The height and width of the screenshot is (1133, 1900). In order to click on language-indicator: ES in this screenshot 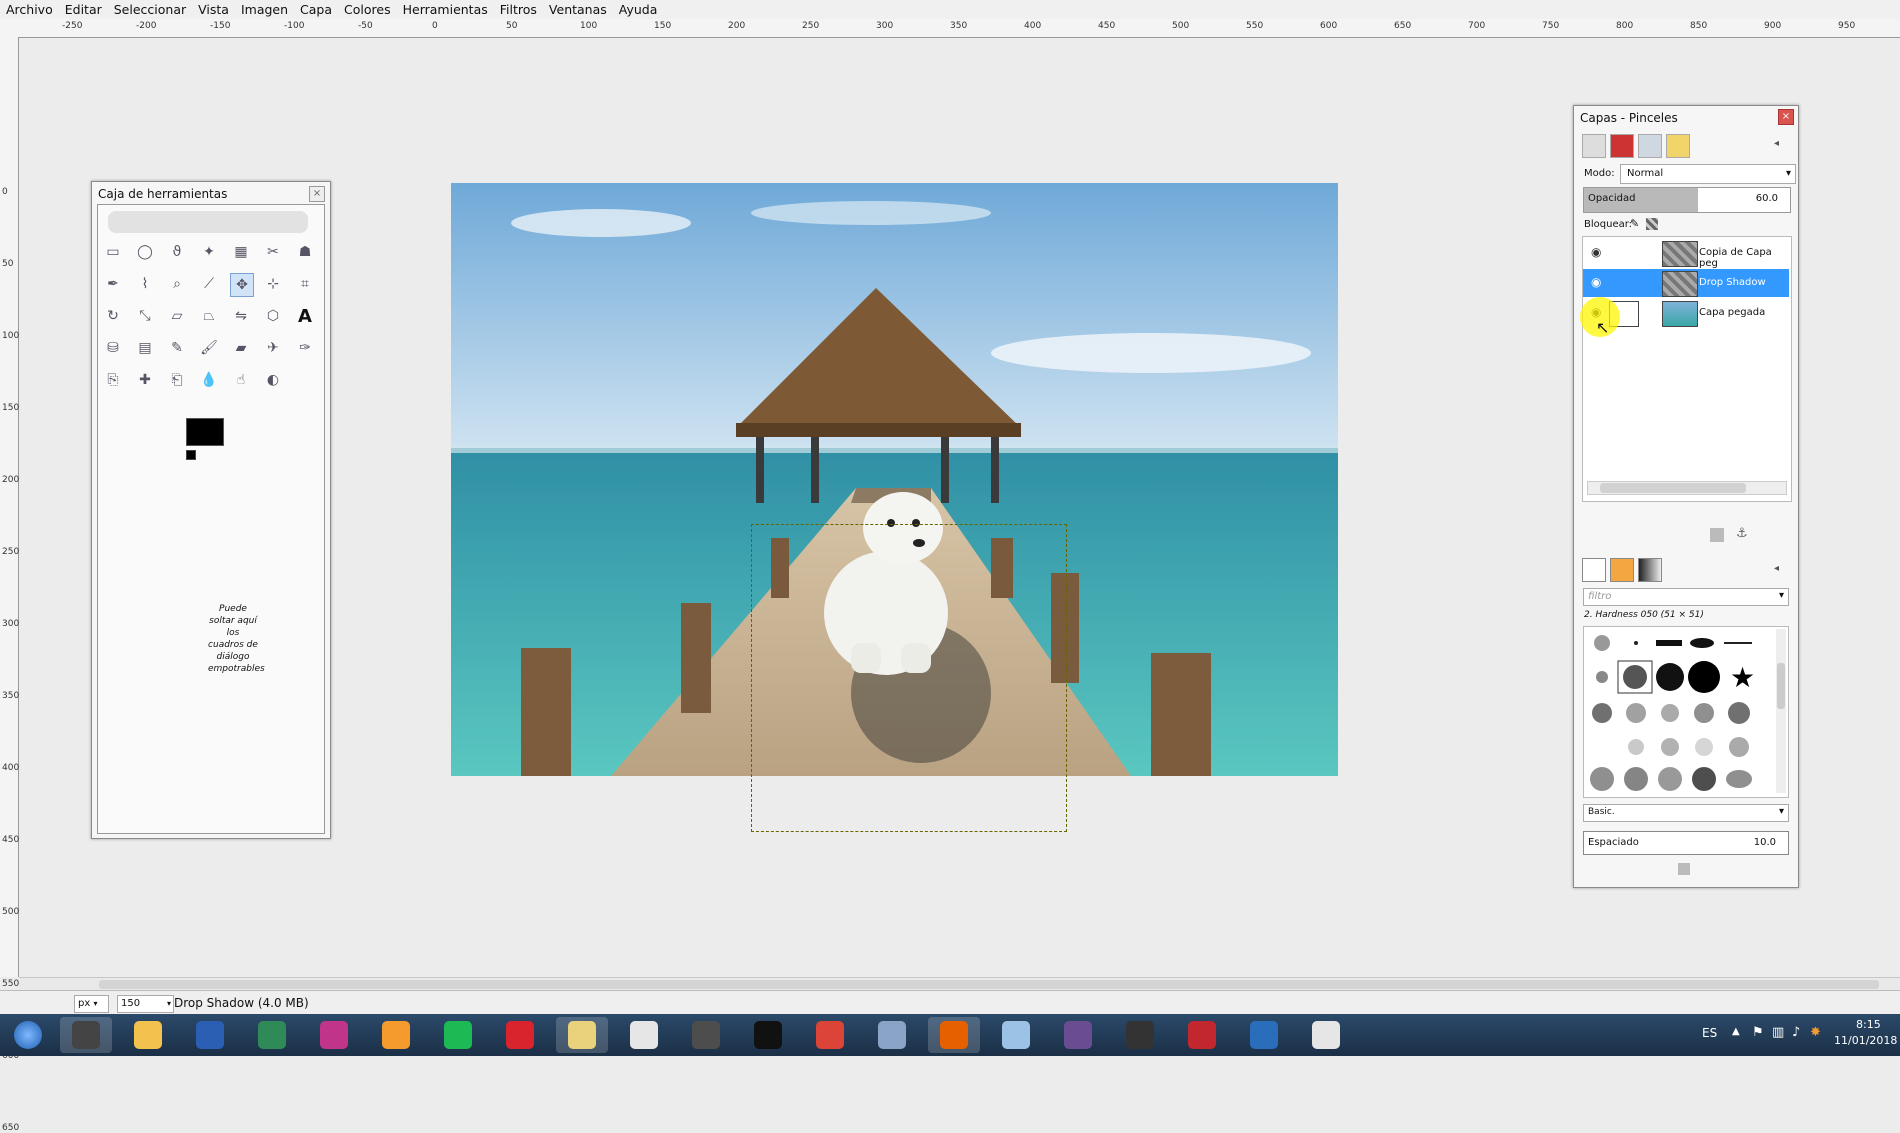, I will do `click(1709, 1033)`.